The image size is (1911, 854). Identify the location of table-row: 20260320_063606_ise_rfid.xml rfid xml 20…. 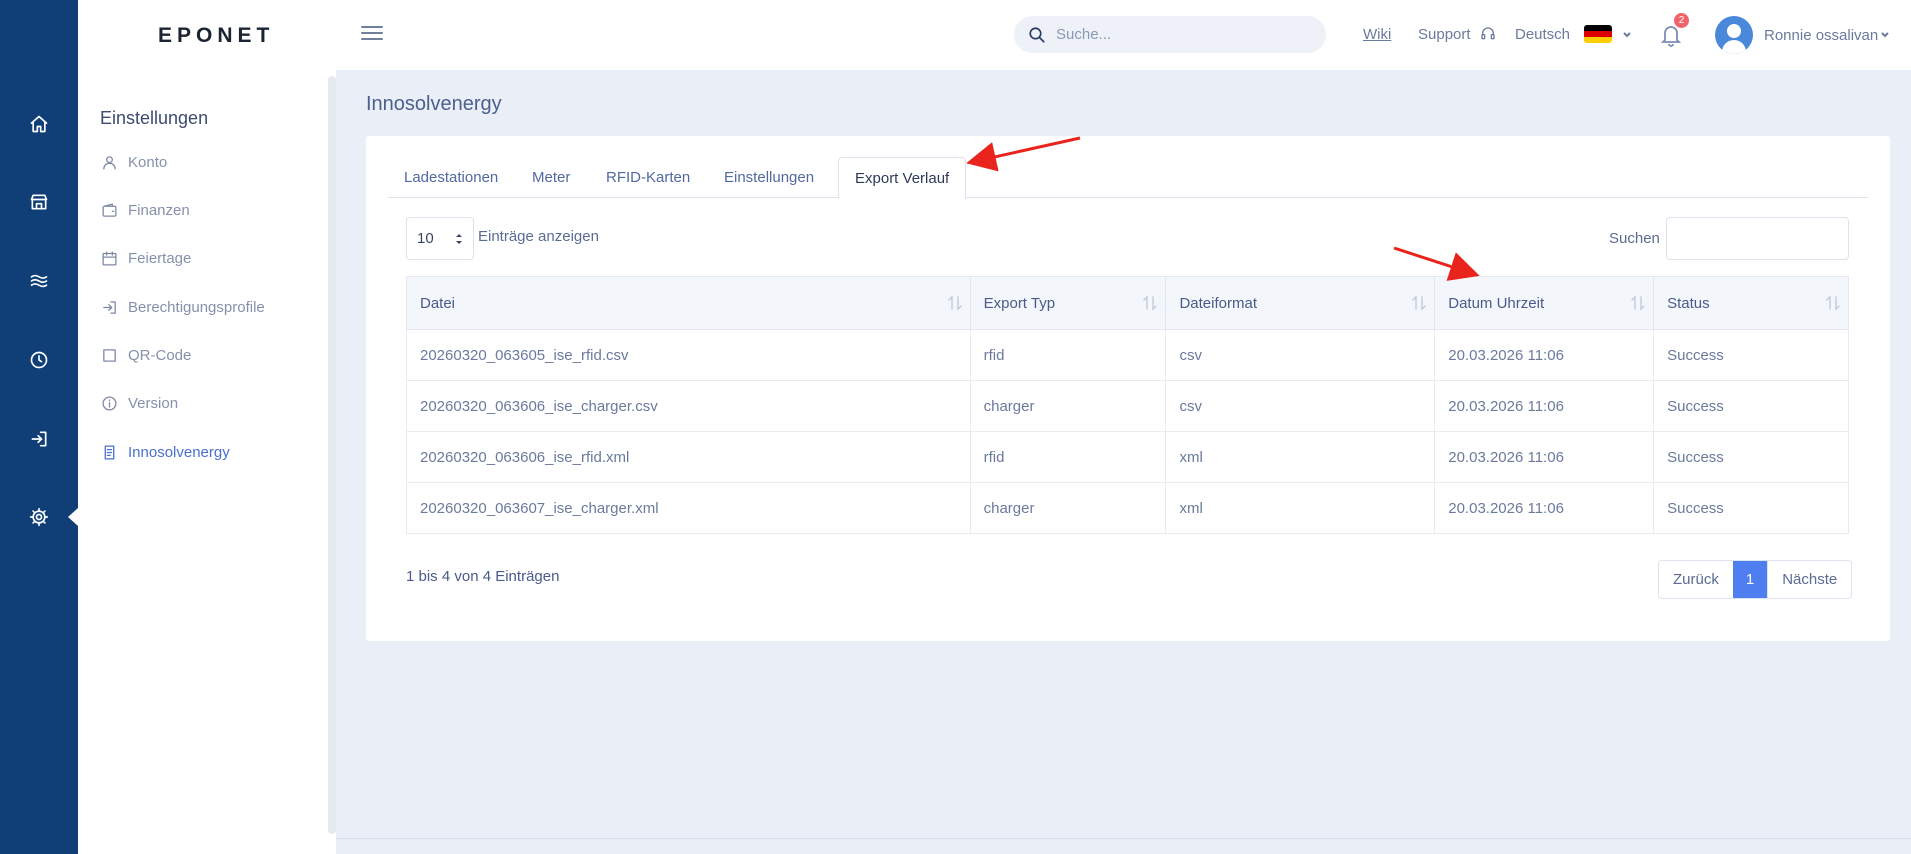
(1127, 457).